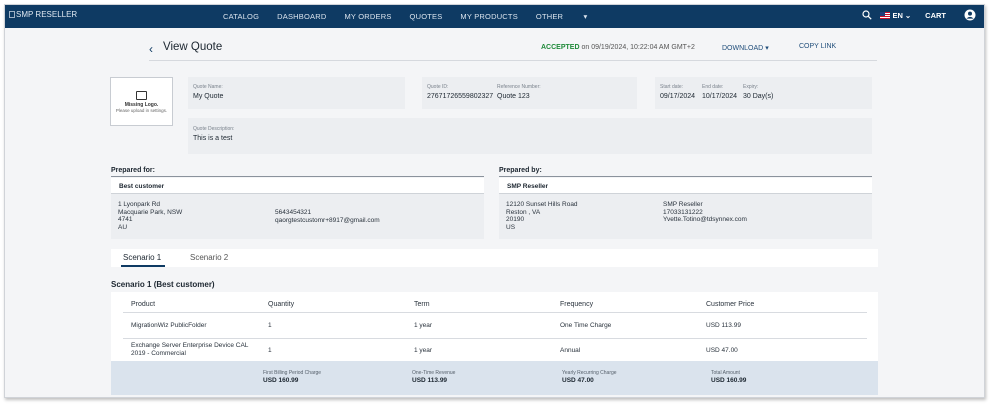 The height and width of the screenshot is (406, 991). What do you see at coordinates (520, 170) in the screenshot?
I see `prepared-by-heading: Prepared by:` at bounding box center [520, 170].